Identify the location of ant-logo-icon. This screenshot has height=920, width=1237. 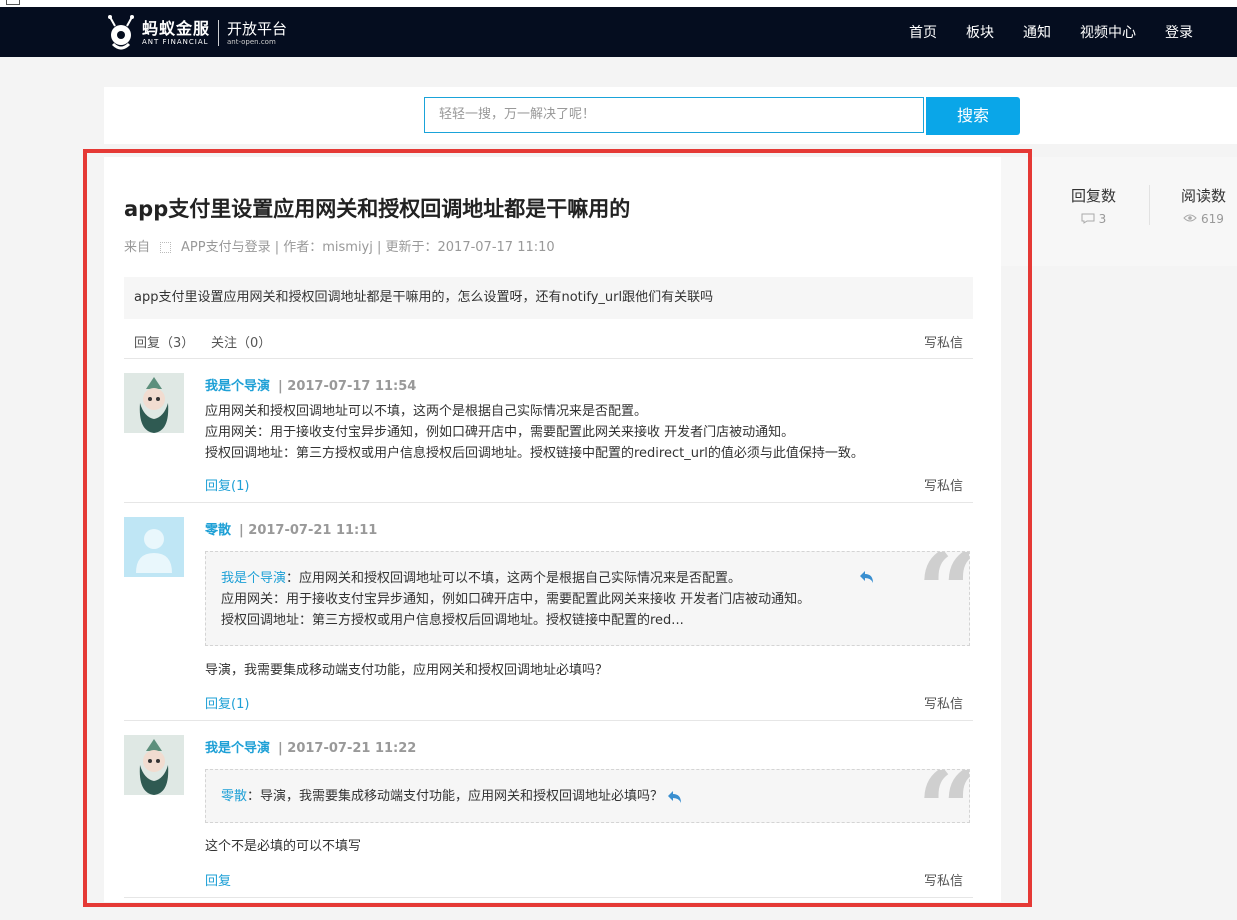
(121, 32).